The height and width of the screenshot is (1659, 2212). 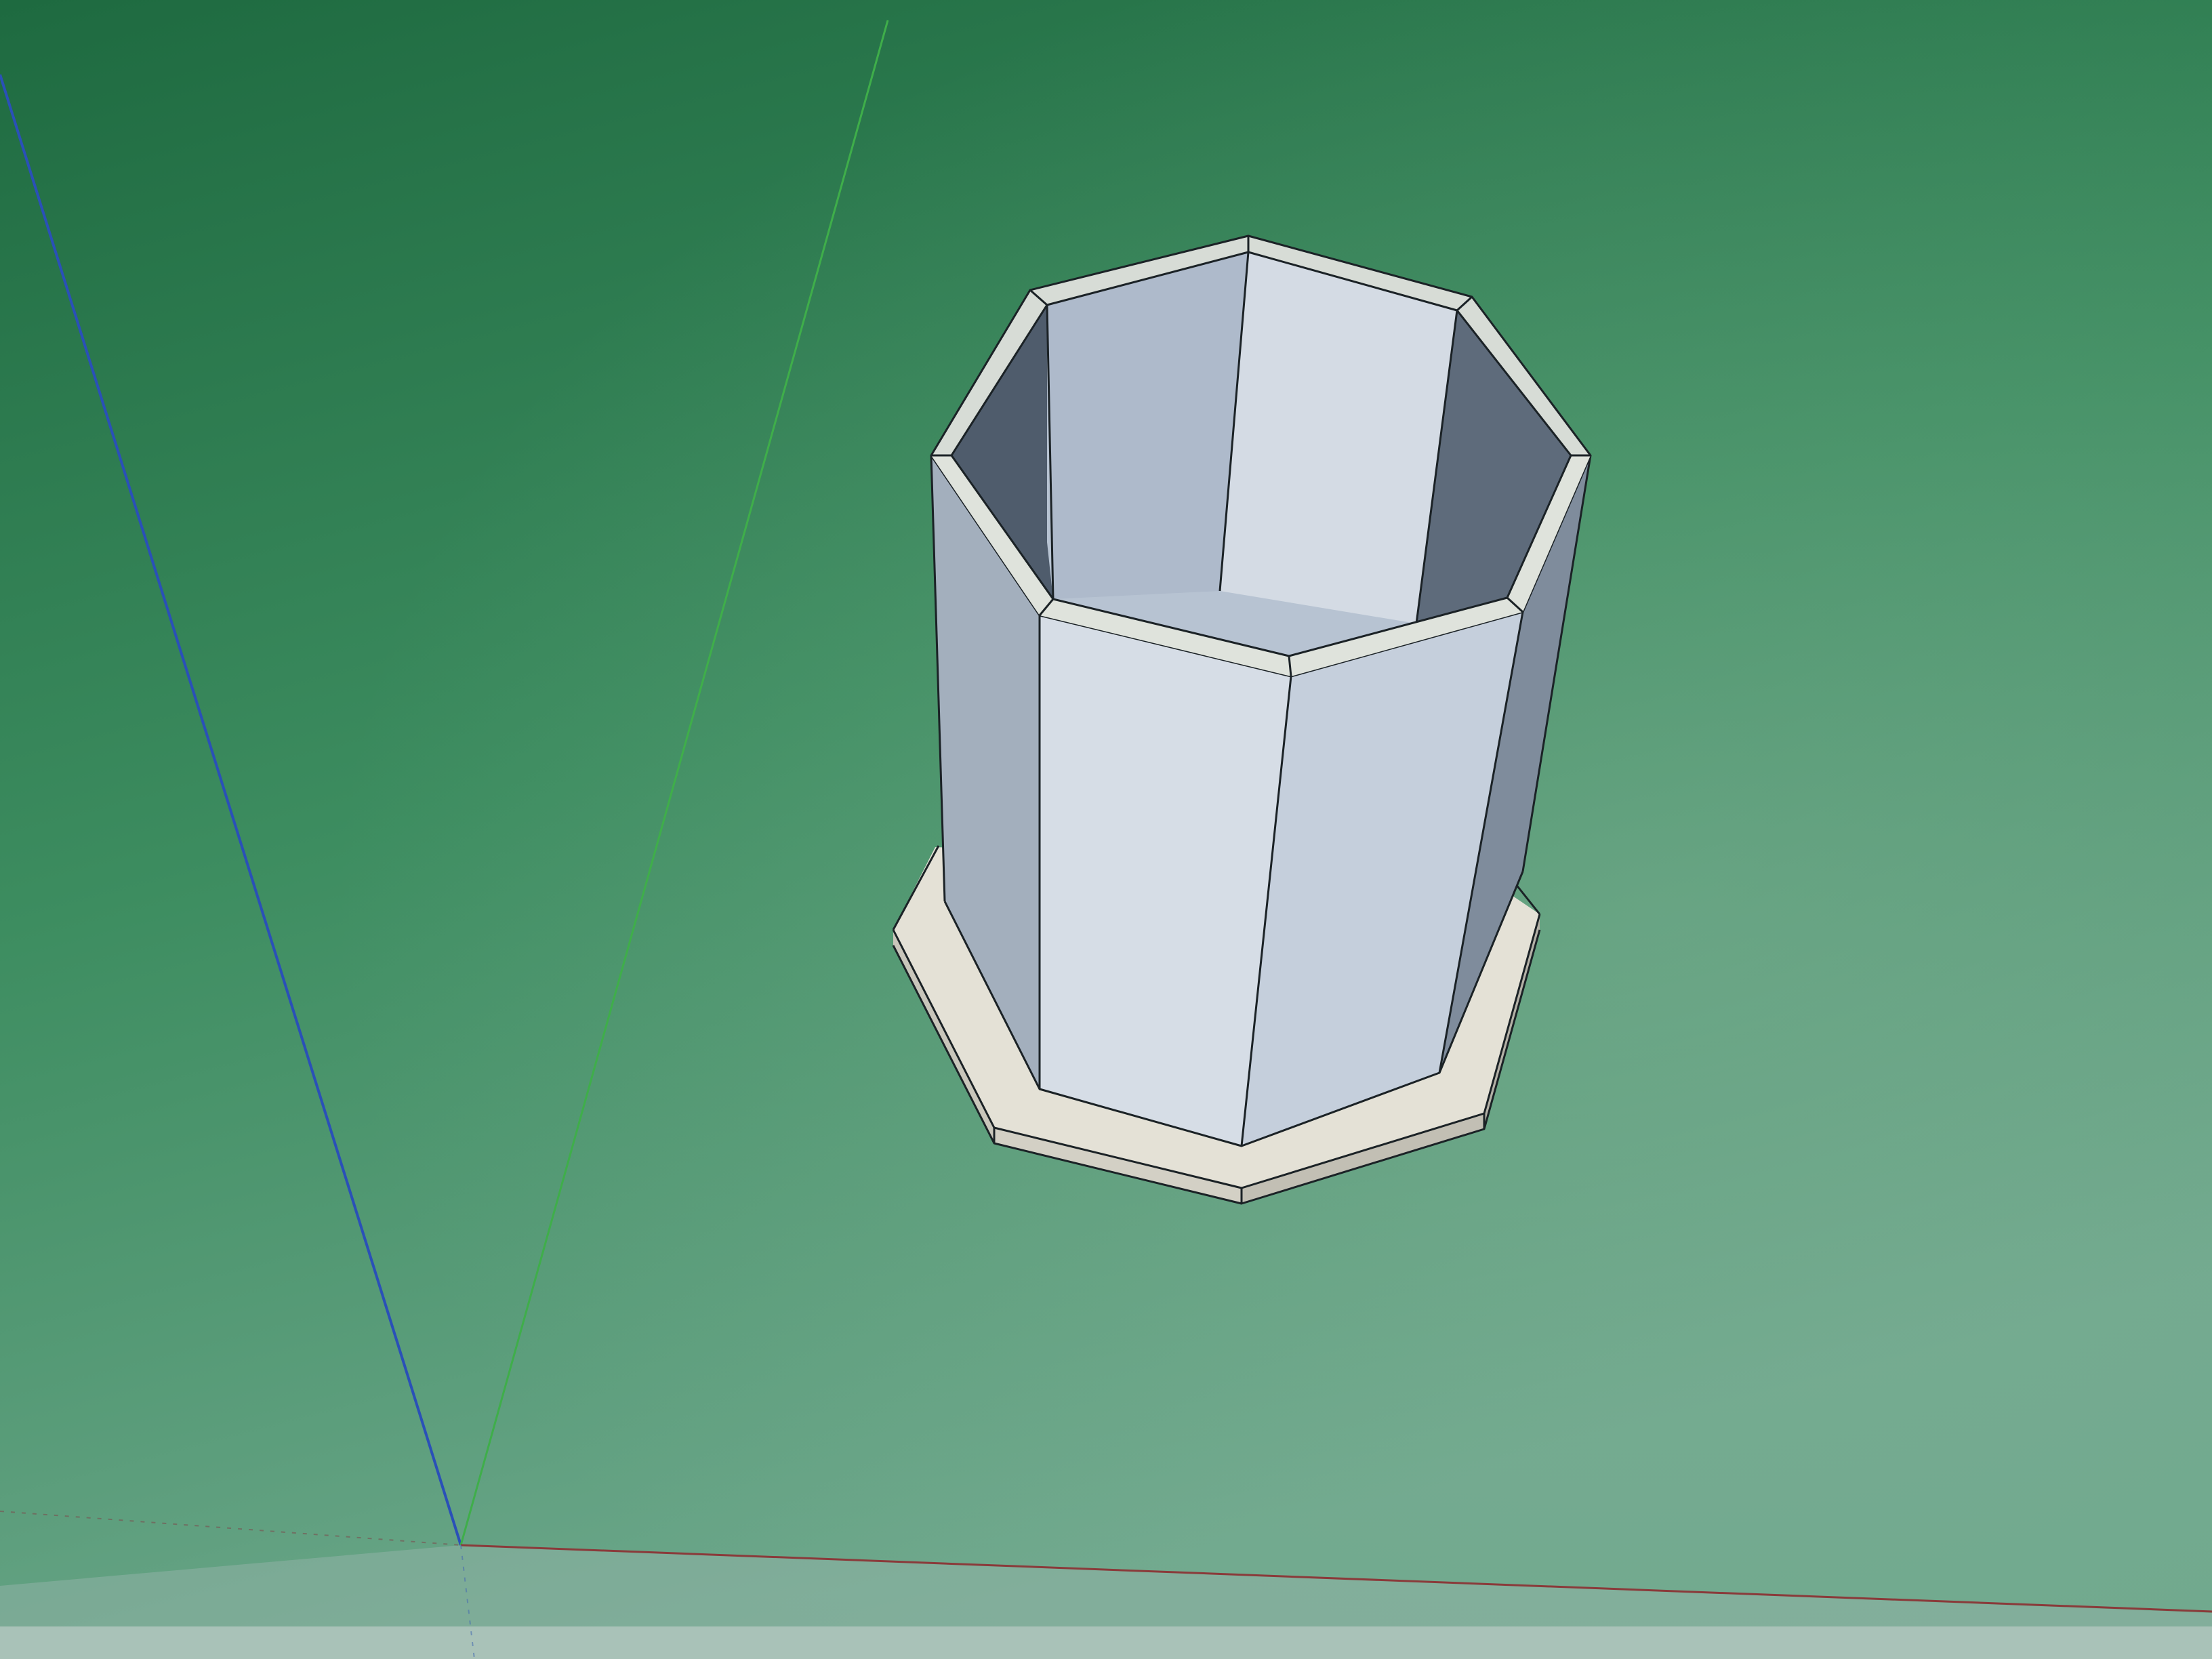 I want to click on inner-wall-back-right, so click(x=1339, y=437).